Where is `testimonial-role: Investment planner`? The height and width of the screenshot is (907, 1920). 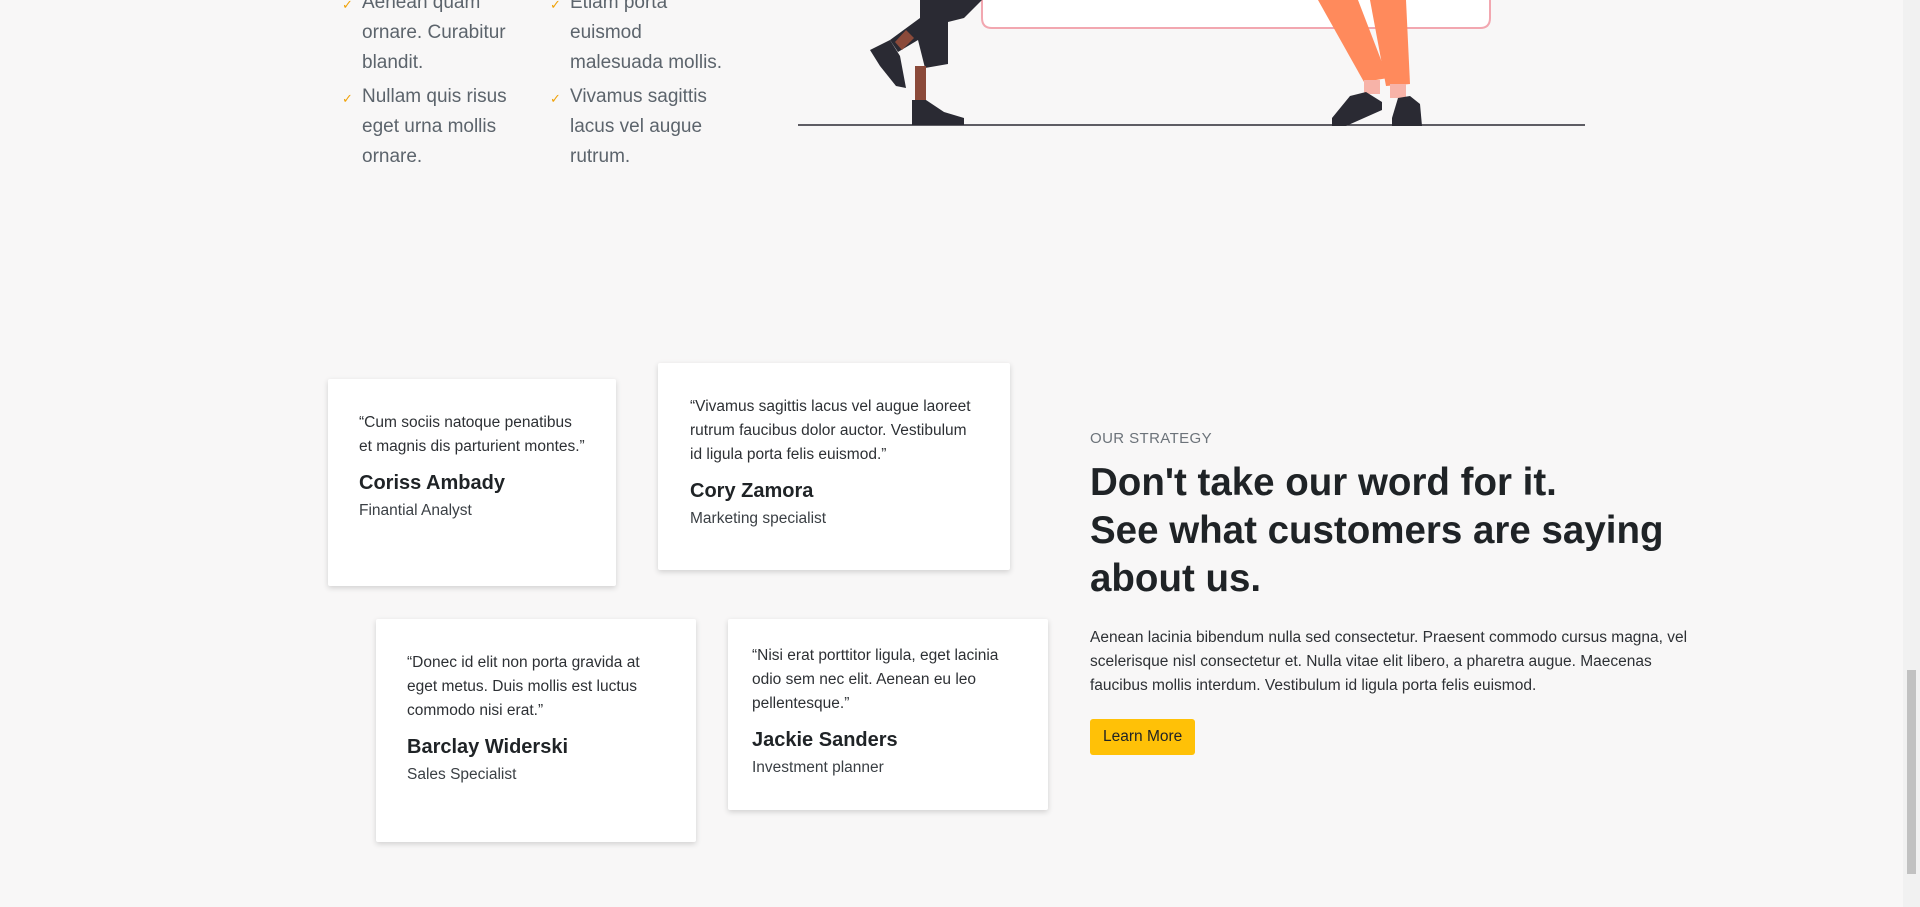
testimonial-role: Investment planner is located at coordinates (818, 767).